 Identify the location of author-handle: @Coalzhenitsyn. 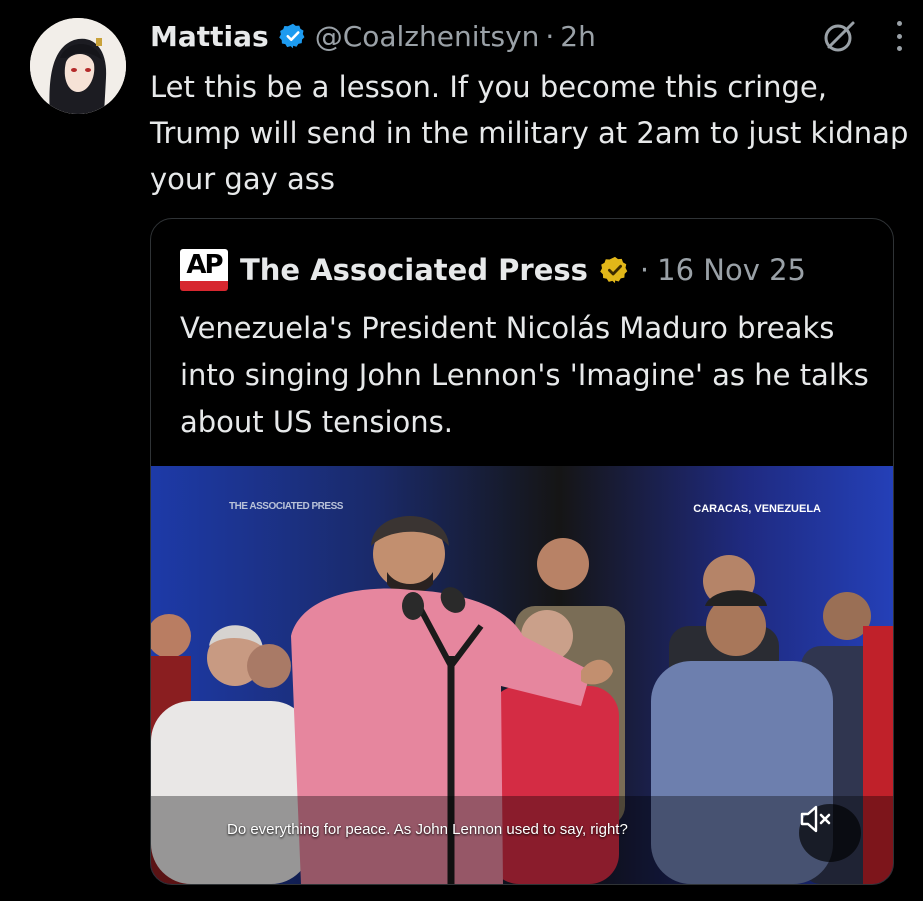
(427, 36).